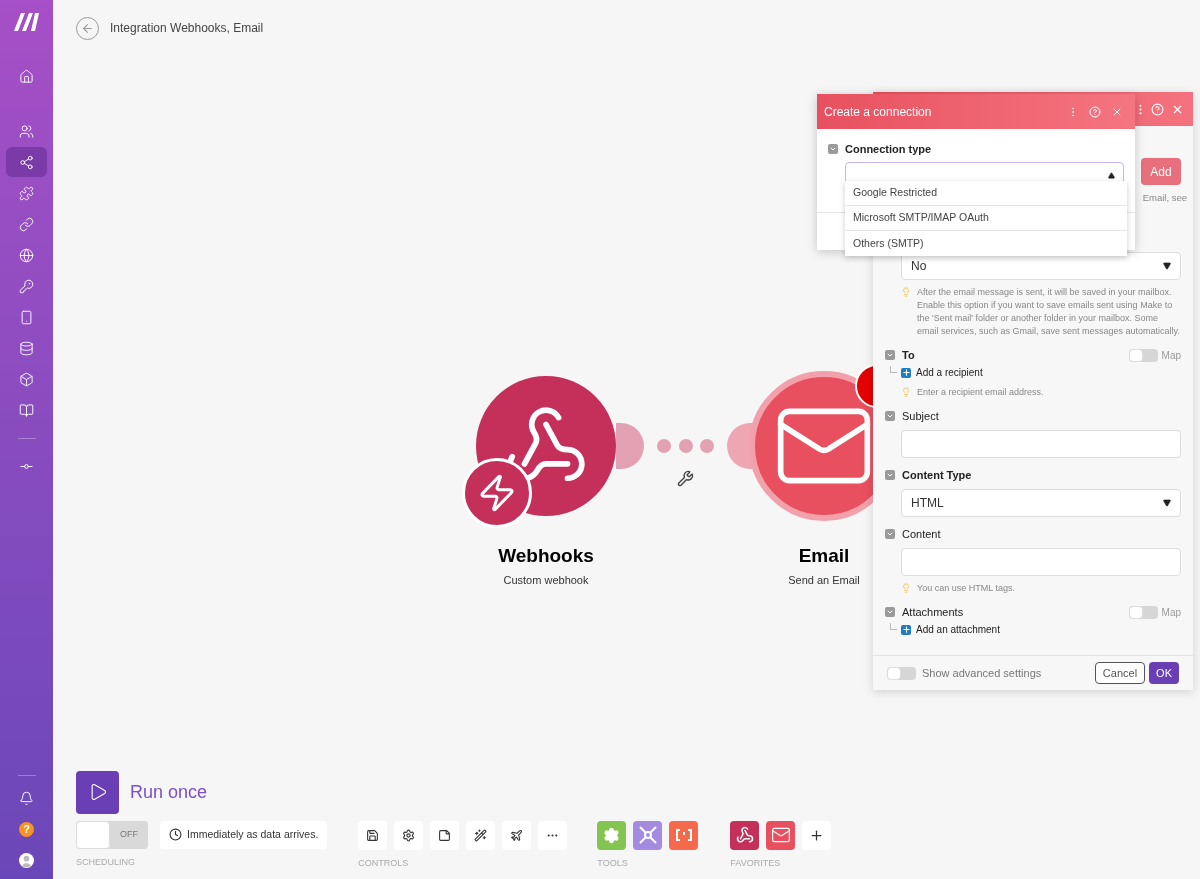  What do you see at coordinates (756, 863) in the screenshot?
I see `section-caption: FAVORITES` at bounding box center [756, 863].